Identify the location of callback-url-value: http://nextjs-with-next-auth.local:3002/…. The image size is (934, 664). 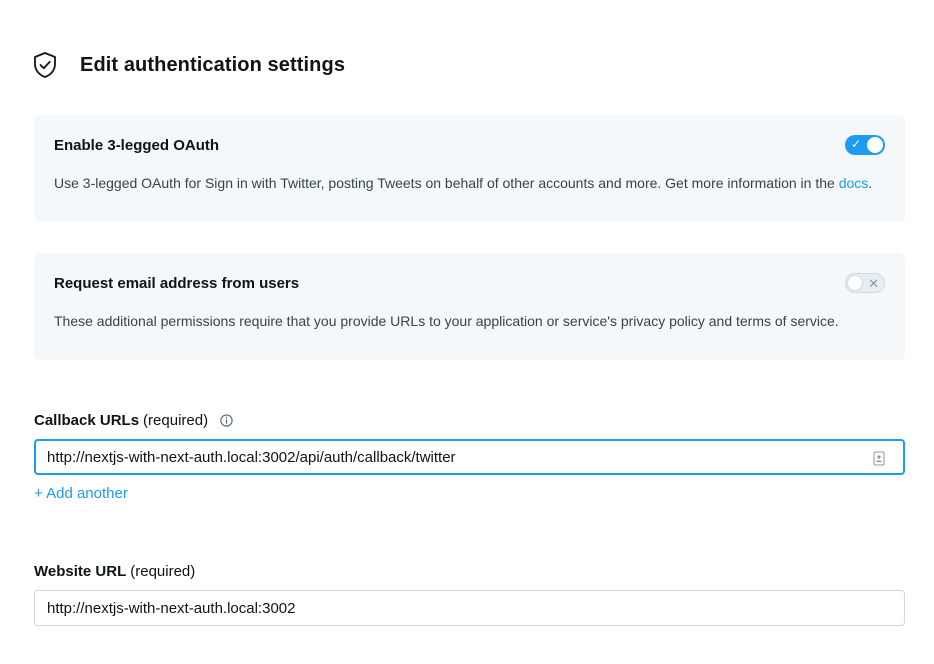
(251, 457).